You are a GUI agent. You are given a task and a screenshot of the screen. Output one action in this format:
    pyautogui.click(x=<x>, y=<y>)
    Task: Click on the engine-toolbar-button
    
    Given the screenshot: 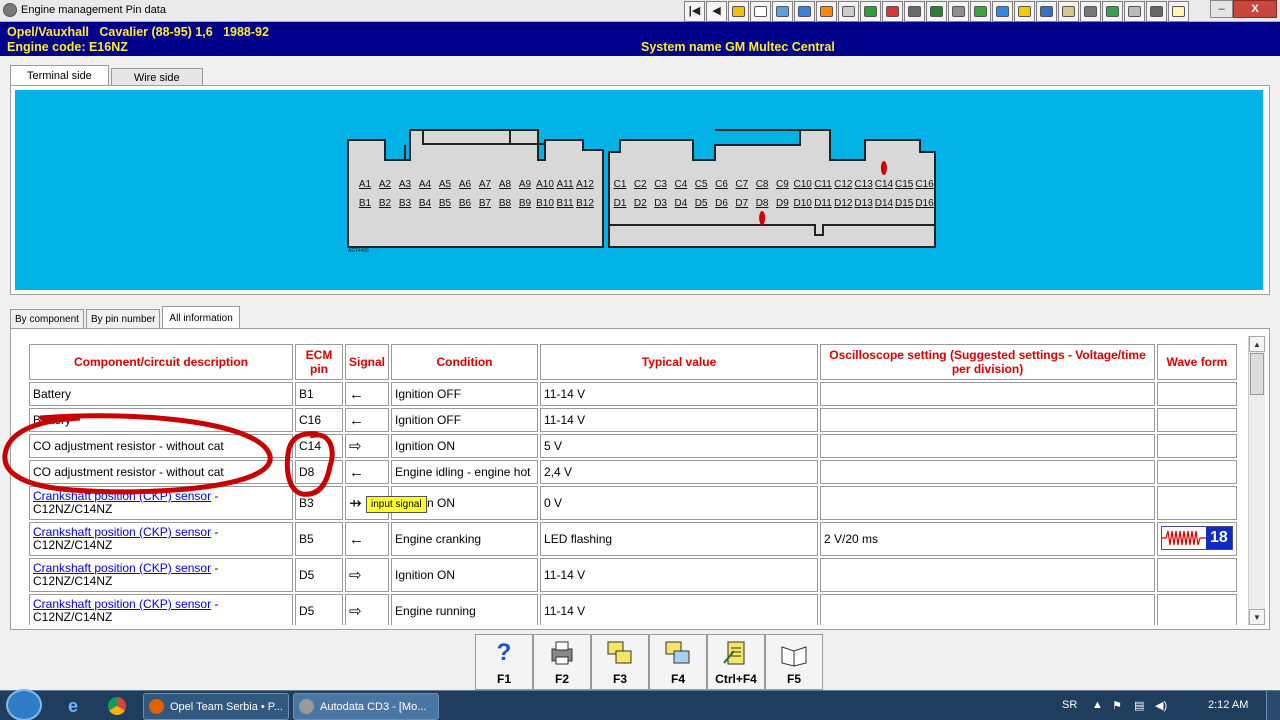 What is the action you would take?
    pyautogui.click(x=1134, y=11)
    